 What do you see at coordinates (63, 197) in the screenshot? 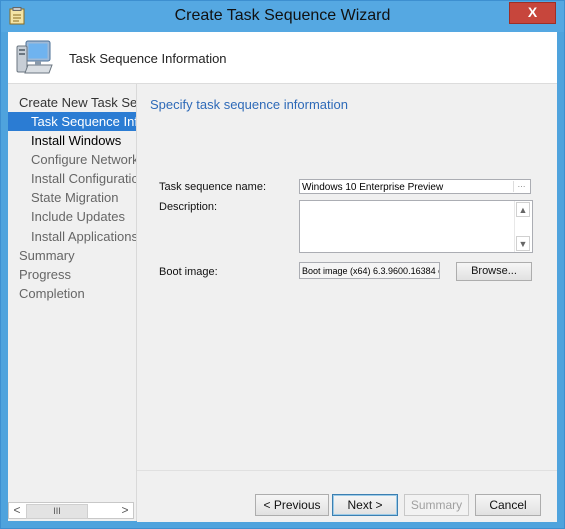
I see `nav-item-state-migration: State Migration` at bounding box center [63, 197].